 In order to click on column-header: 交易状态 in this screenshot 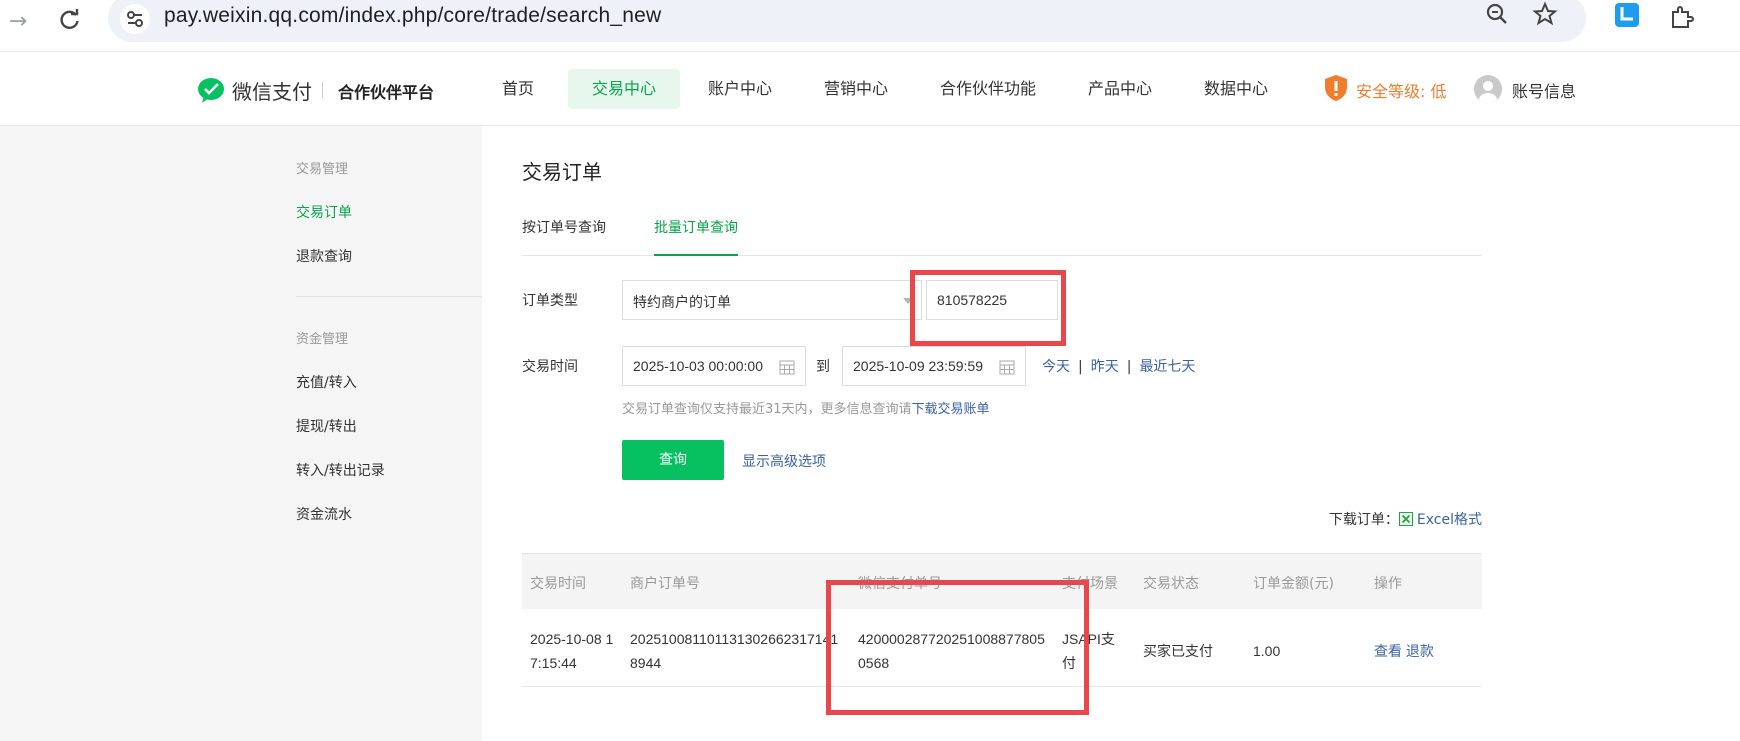, I will do `click(1171, 584)`.